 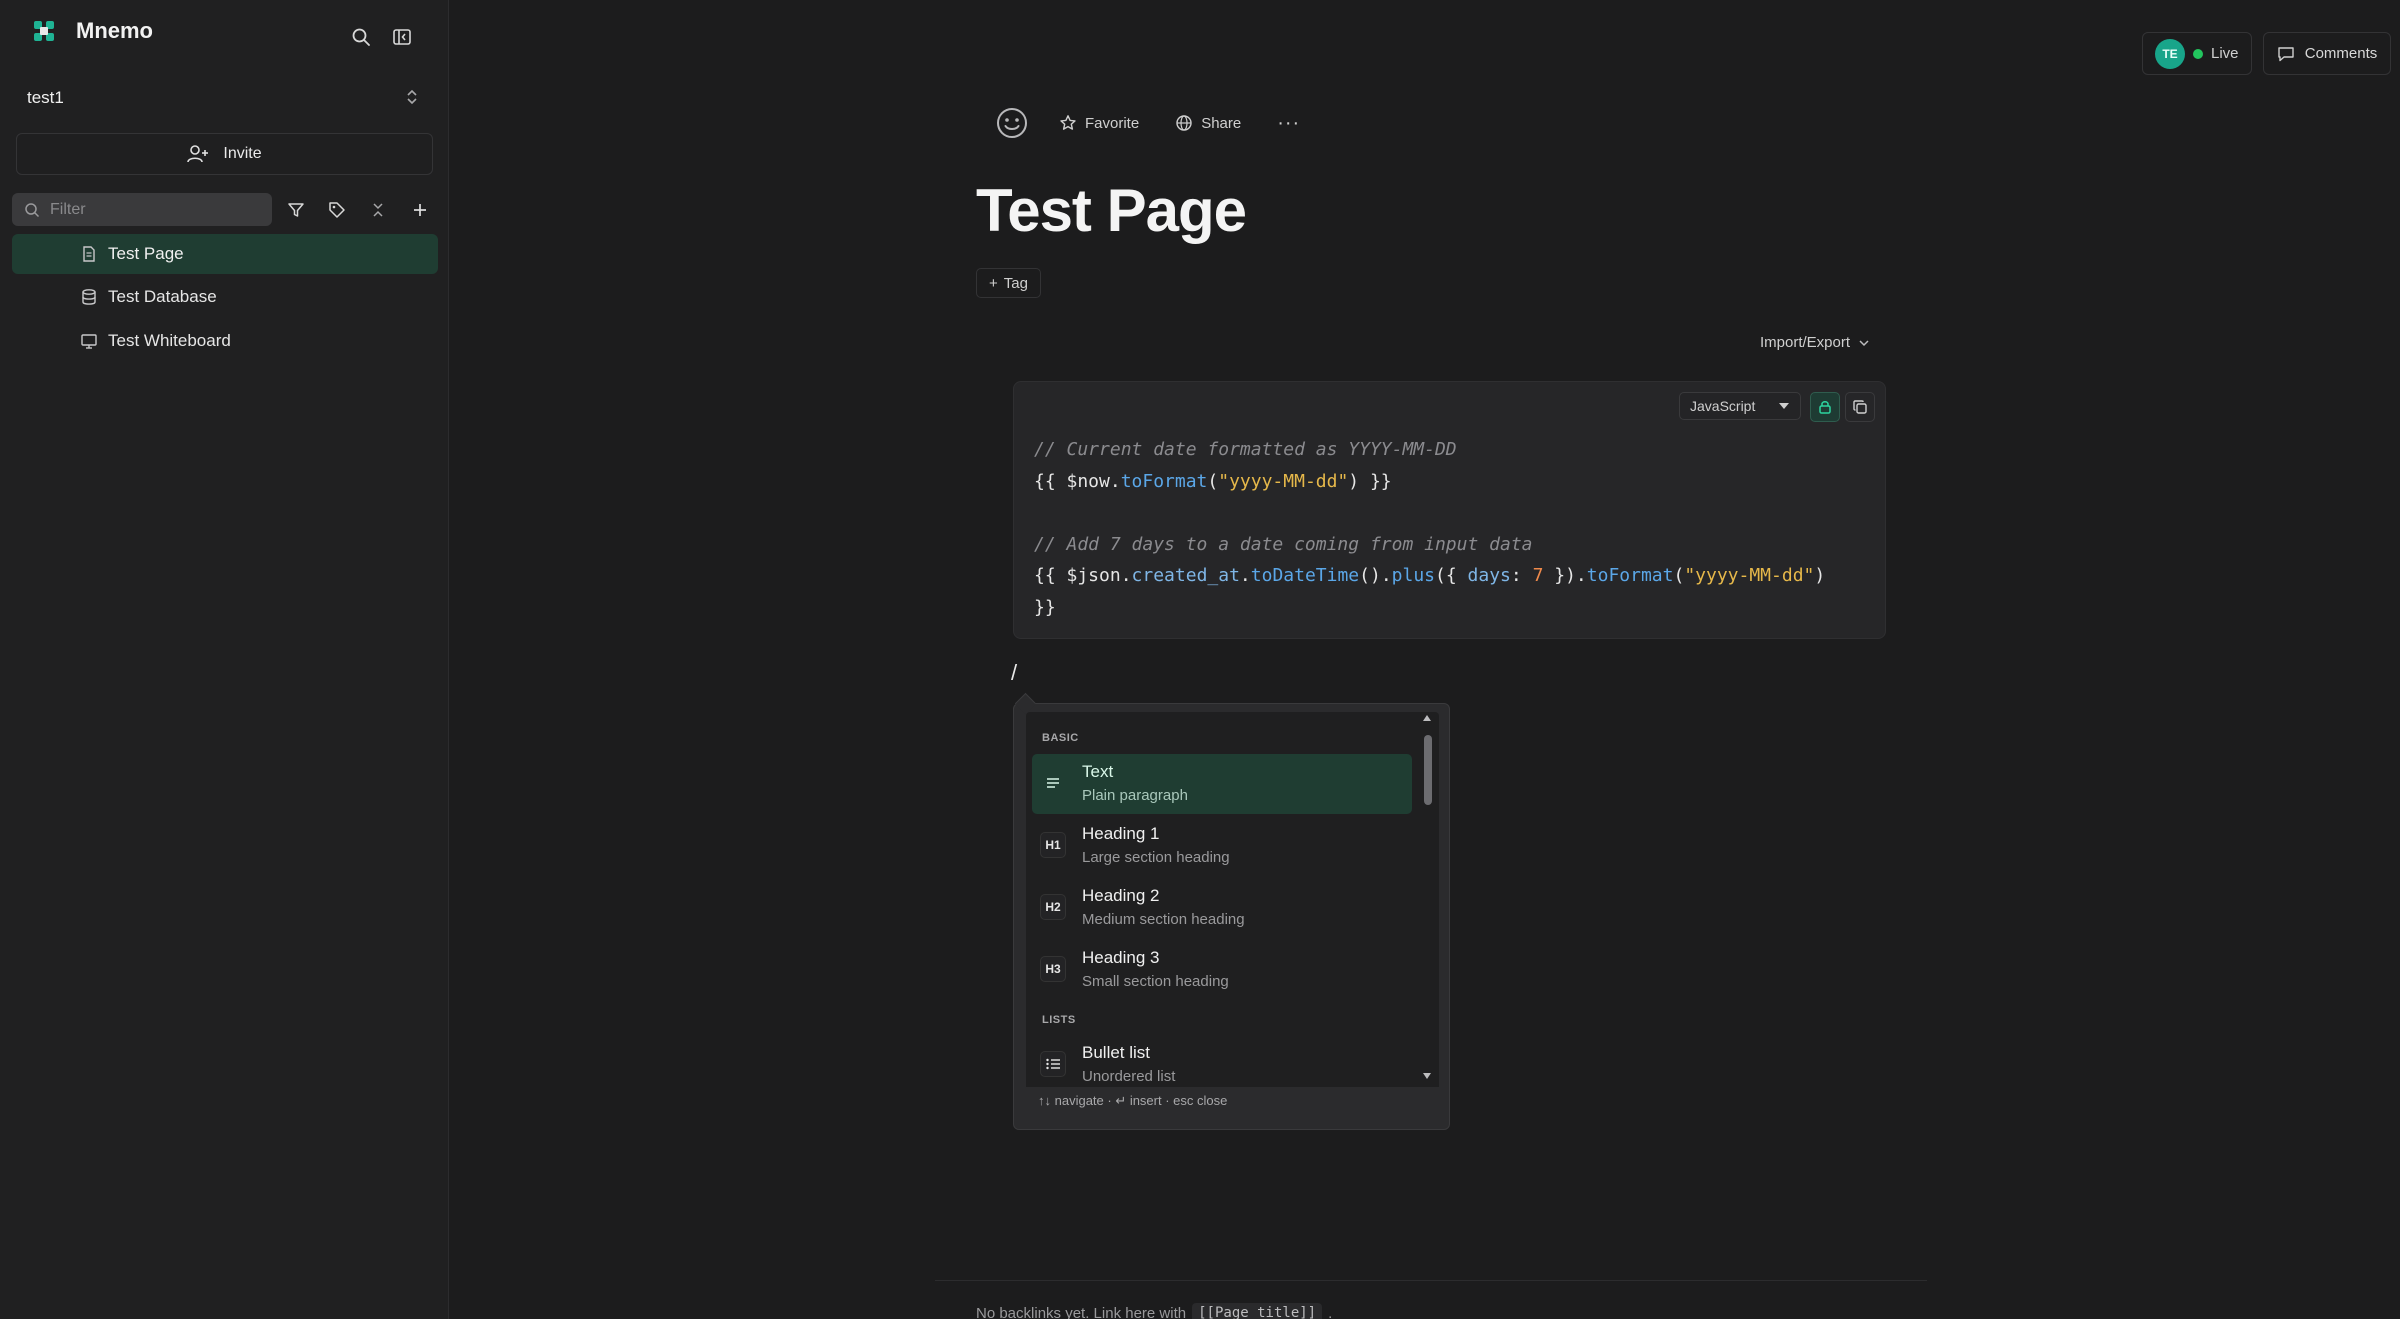 What do you see at coordinates (89, 341) in the screenshot?
I see `whiteboard-icon` at bounding box center [89, 341].